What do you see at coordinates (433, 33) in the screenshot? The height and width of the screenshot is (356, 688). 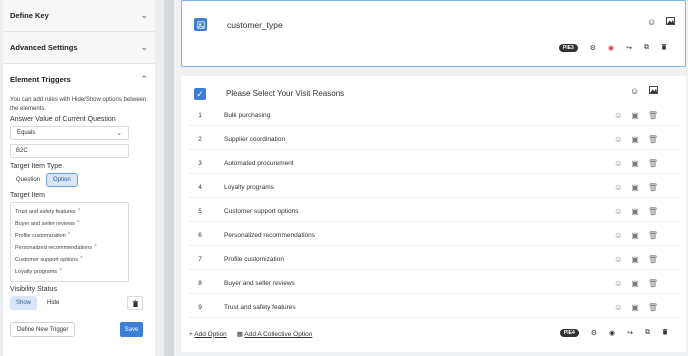 I see `question-card-customer-type: customer_type ☺ PIE3 ⚙ ◉ ↪ ⧉` at bounding box center [433, 33].